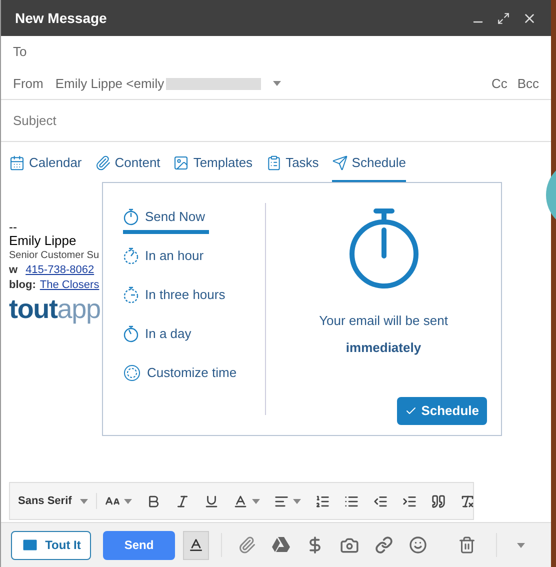  What do you see at coordinates (418, 545) in the screenshot?
I see `smiley-icon` at bounding box center [418, 545].